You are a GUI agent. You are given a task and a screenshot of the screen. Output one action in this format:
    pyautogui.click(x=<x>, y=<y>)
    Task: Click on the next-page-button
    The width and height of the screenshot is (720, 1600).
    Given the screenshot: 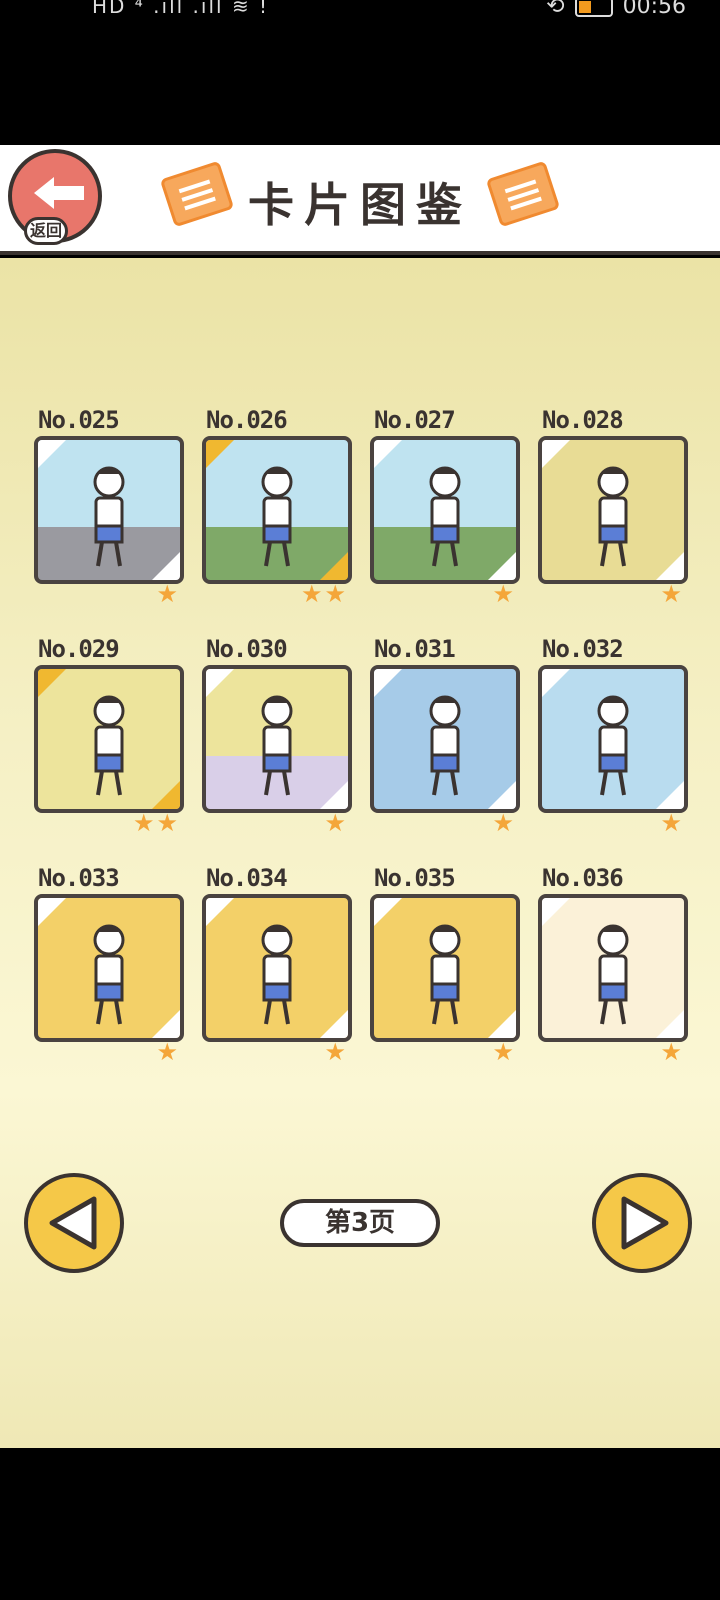 What is the action you would take?
    pyautogui.click(x=642, y=1223)
    